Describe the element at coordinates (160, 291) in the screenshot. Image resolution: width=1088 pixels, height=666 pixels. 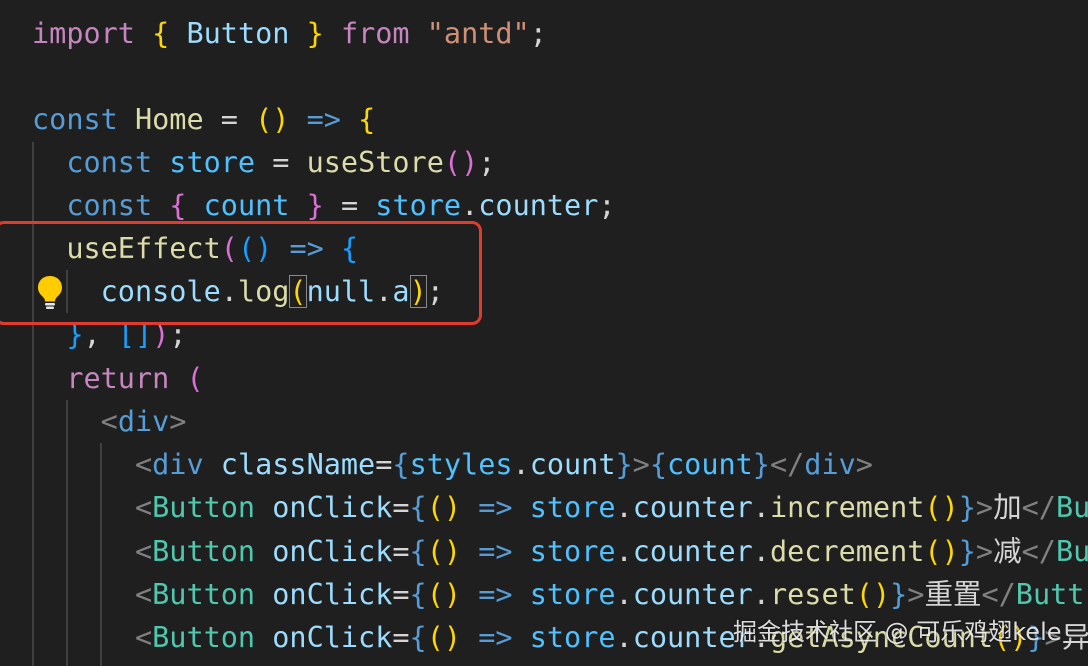
I see `code-token: console` at that location.